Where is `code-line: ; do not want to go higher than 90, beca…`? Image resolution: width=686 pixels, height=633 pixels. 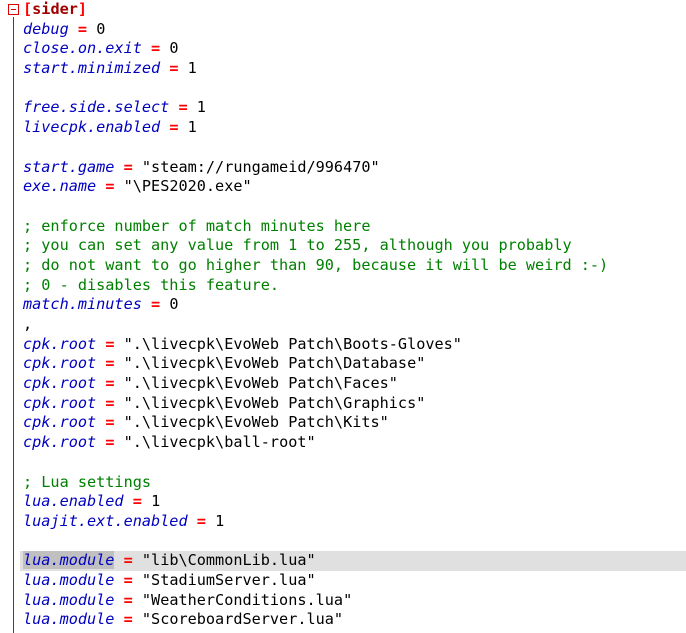
code-line: ; do not want to go higher than 90, beca… is located at coordinates (353, 266).